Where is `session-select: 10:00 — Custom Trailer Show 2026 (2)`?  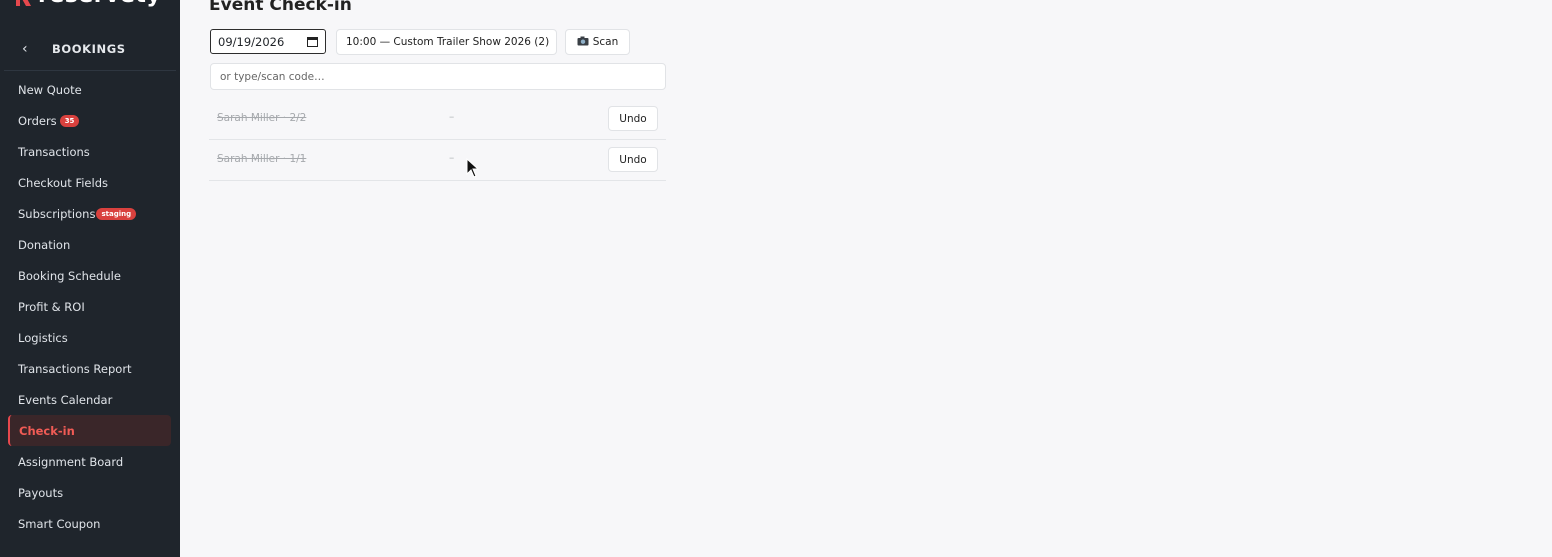
session-select: 10:00 — Custom Trailer Show 2026 (2) is located at coordinates (446, 42).